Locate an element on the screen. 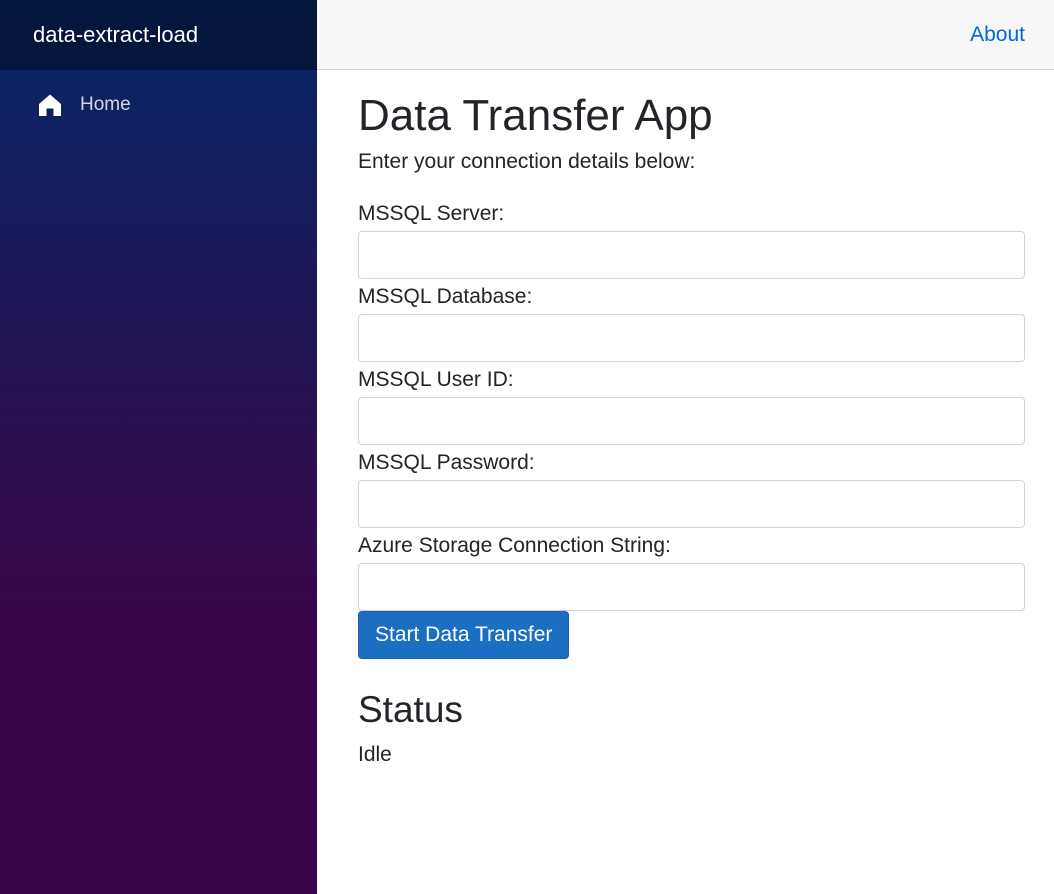  mssql-database-group: MSSQL Database: is located at coordinates (691, 323).